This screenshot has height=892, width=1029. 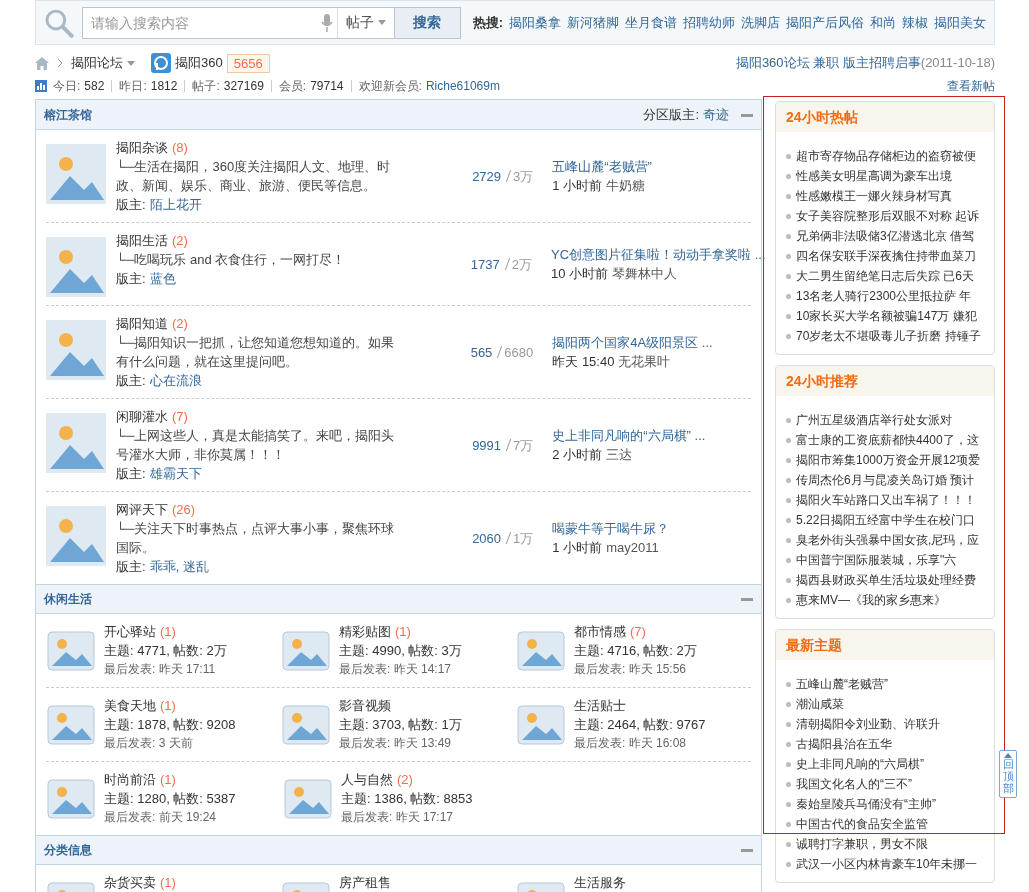 I want to click on topic-link: 揭阳市筹集1000万资金开展12项爱, so click(x=888, y=460).